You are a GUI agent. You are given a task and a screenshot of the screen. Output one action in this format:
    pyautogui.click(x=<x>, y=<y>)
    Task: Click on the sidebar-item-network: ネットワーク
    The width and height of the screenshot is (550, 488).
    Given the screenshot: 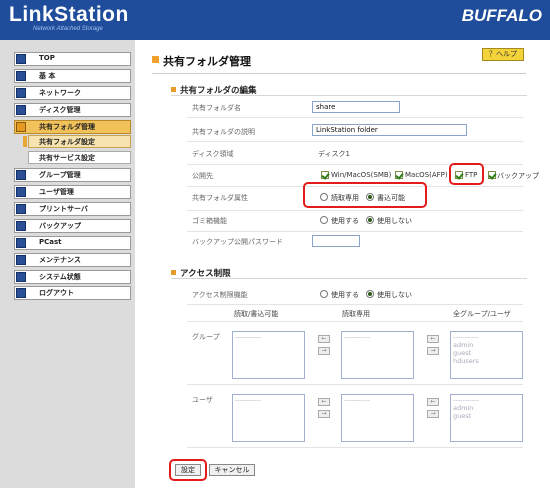 What is the action you would take?
    pyautogui.click(x=72, y=93)
    